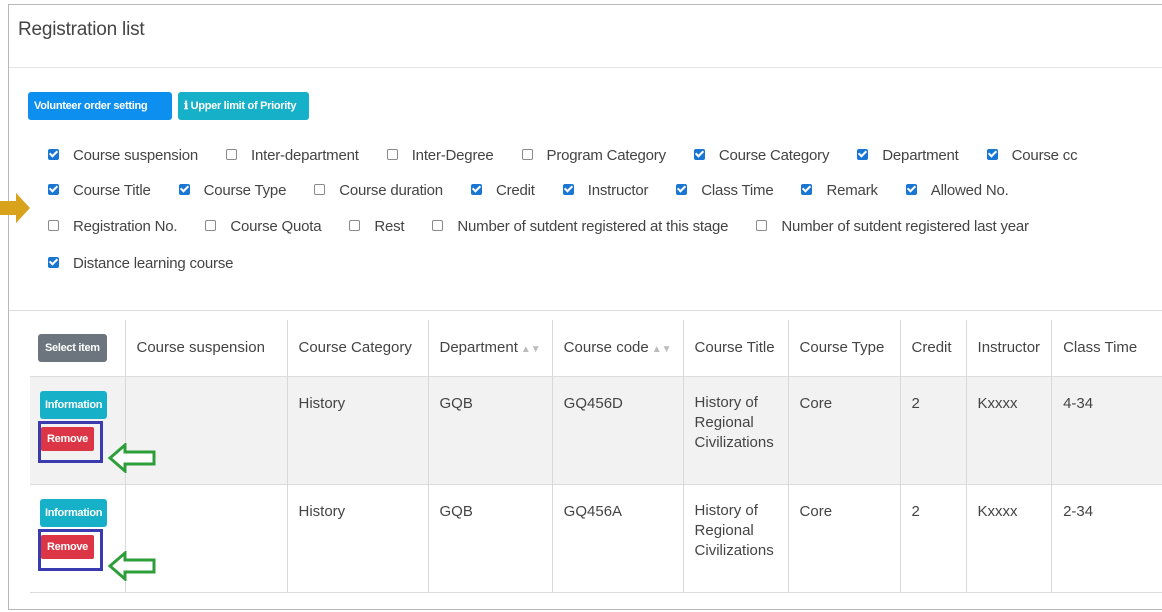 This screenshot has height=612, width=1162. Describe the element at coordinates (737, 190) in the screenshot. I see `filter-label: Class Time` at that location.